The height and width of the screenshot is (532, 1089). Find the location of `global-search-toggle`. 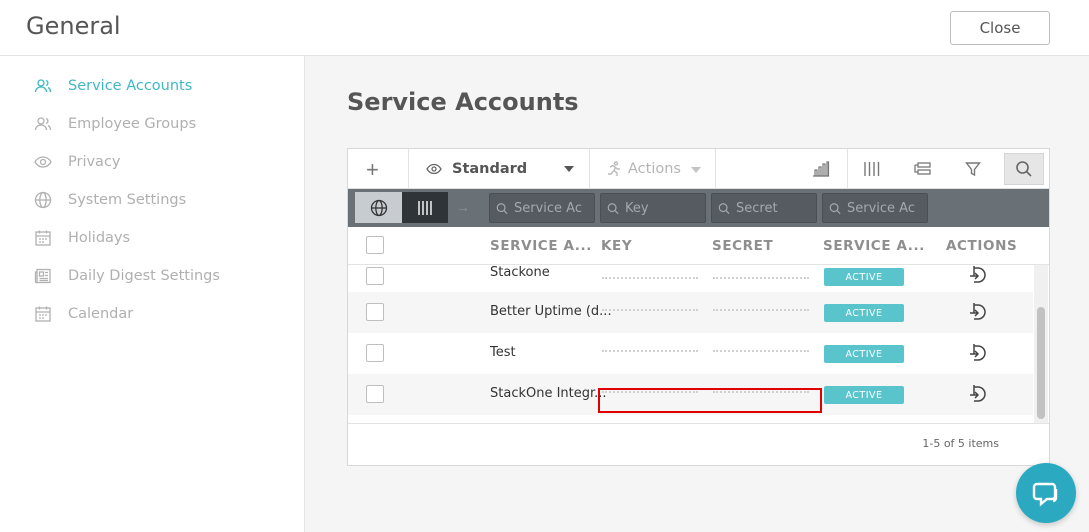

global-search-toggle is located at coordinates (378, 207).